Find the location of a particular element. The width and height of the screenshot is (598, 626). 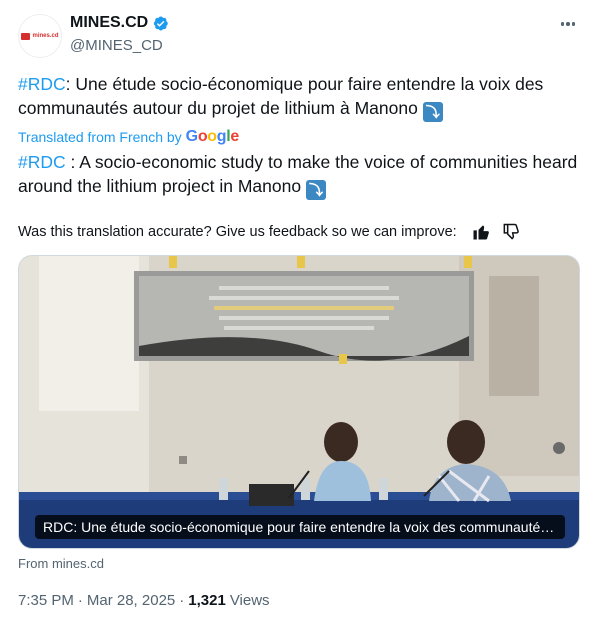

views-label: Views is located at coordinates (249, 600).